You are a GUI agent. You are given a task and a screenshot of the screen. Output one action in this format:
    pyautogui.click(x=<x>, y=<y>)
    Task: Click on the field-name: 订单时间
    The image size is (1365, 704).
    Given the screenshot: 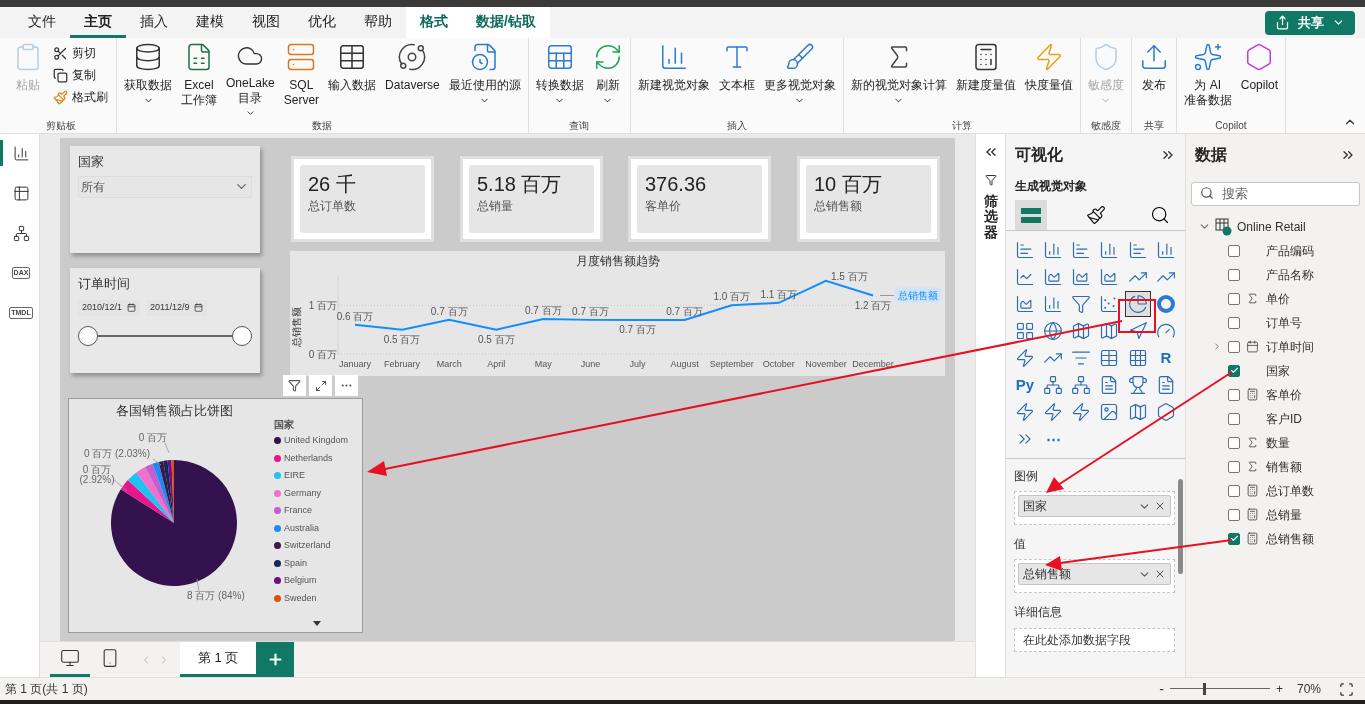 What is the action you would take?
    pyautogui.click(x=1290, y=346)
    